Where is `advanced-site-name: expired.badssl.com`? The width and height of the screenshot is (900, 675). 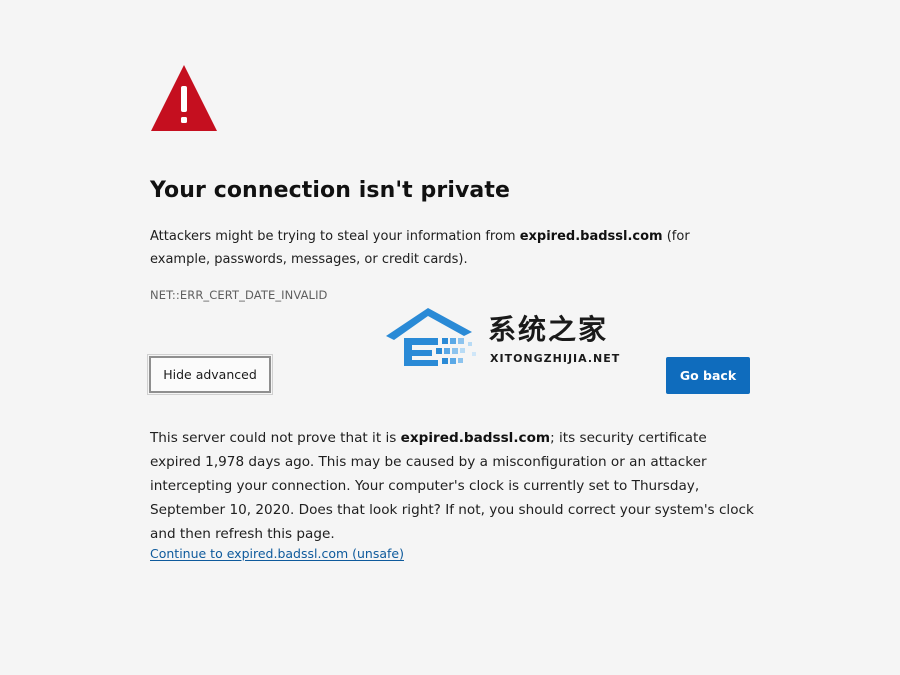 advanced-site-name: expired.badssl.com is located at coordinates (475, 438).